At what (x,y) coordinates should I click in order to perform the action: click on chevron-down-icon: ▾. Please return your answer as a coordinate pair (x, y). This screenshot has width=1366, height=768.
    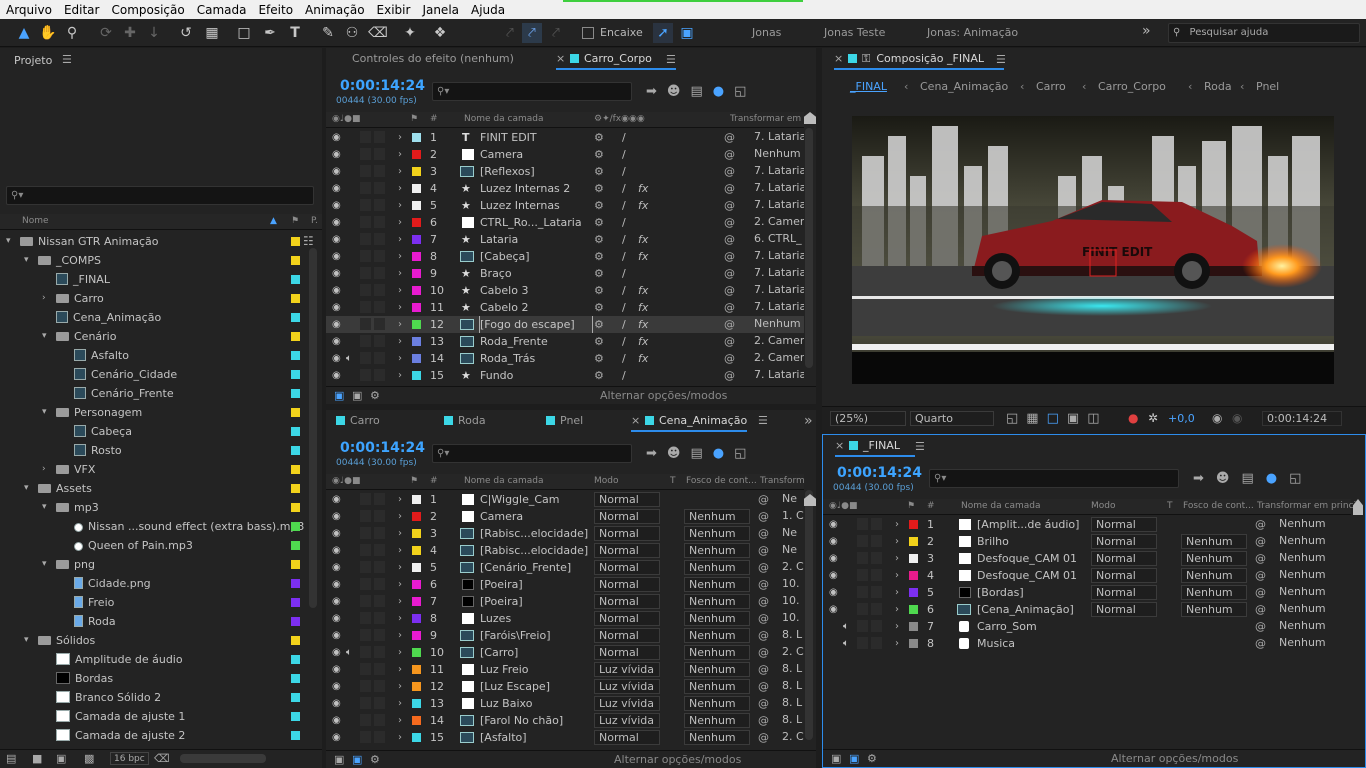
    Looking at the image, I should click on (44, 507).